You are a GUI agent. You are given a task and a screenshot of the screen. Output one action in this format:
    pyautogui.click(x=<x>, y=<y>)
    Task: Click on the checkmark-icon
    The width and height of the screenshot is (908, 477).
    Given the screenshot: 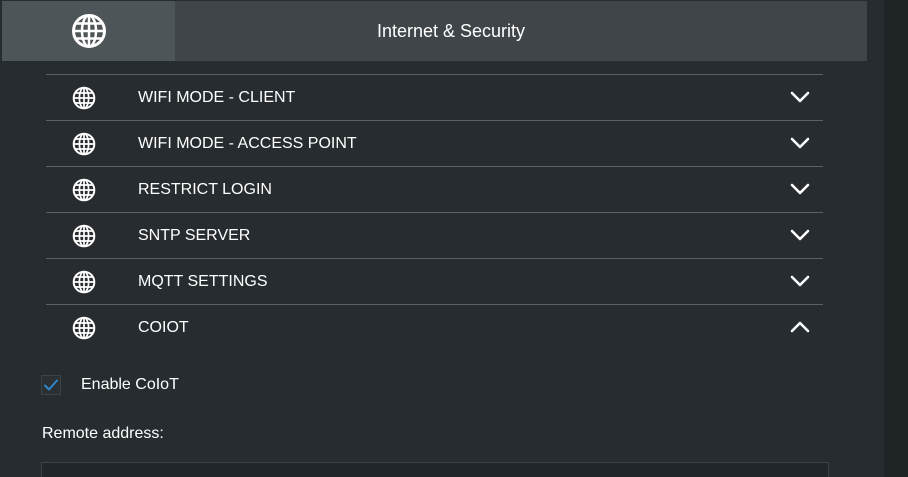 What is the action you would take?
    pyautogui.click(x=51, y=385)
    